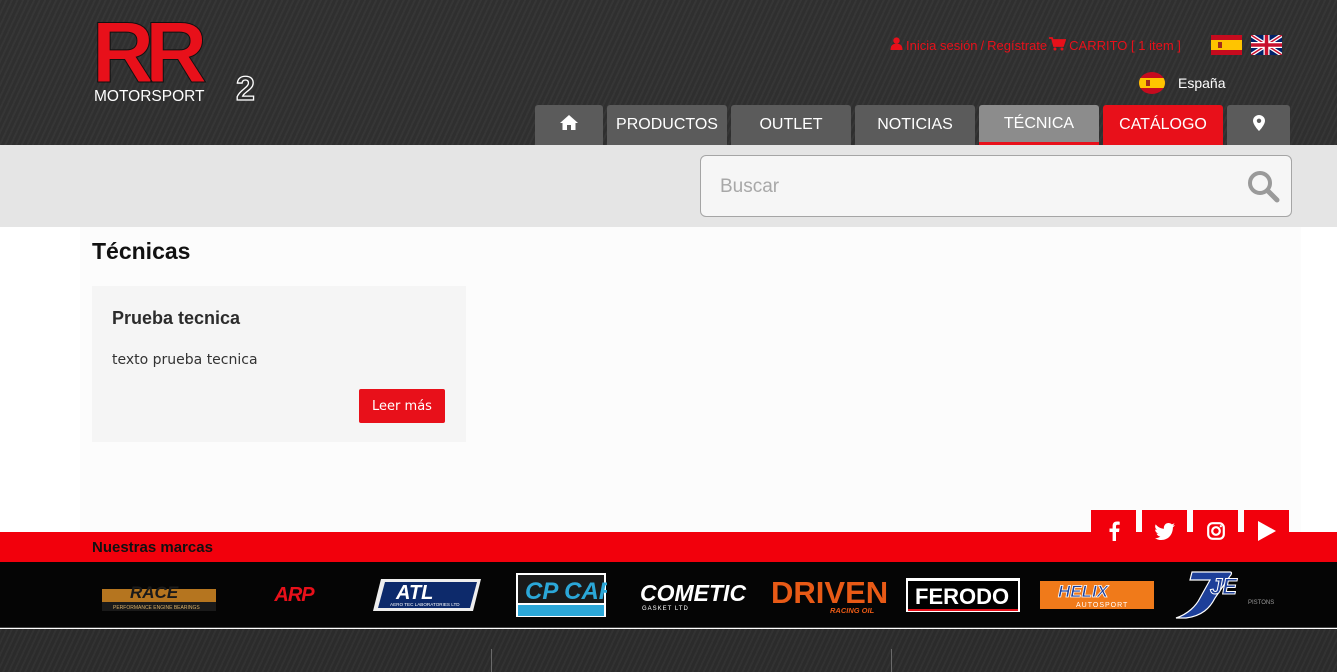 The height and width of the screenshot is (672, 1337). What do you see at coordinates (414, 593) in the screenshot?
I see `svg-text: ATL` at bounding box center [414, 593].